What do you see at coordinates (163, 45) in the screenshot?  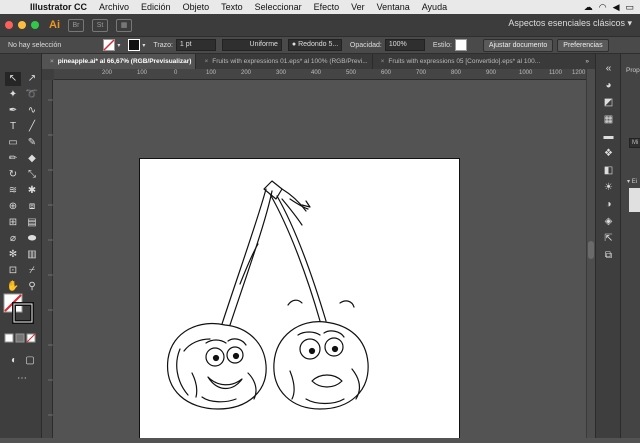 I see `stroke-label: Trazo:` at bounding box center [163, 45].